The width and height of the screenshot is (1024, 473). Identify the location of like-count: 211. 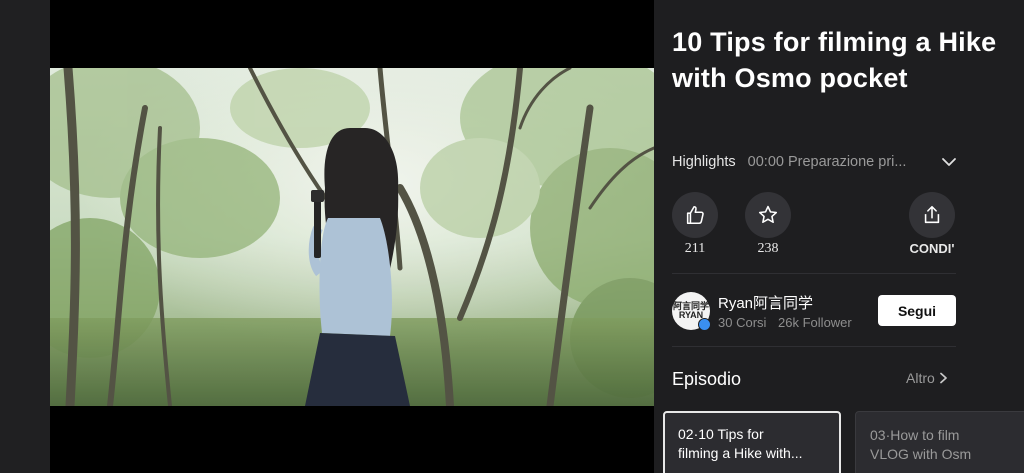
(695, 248).